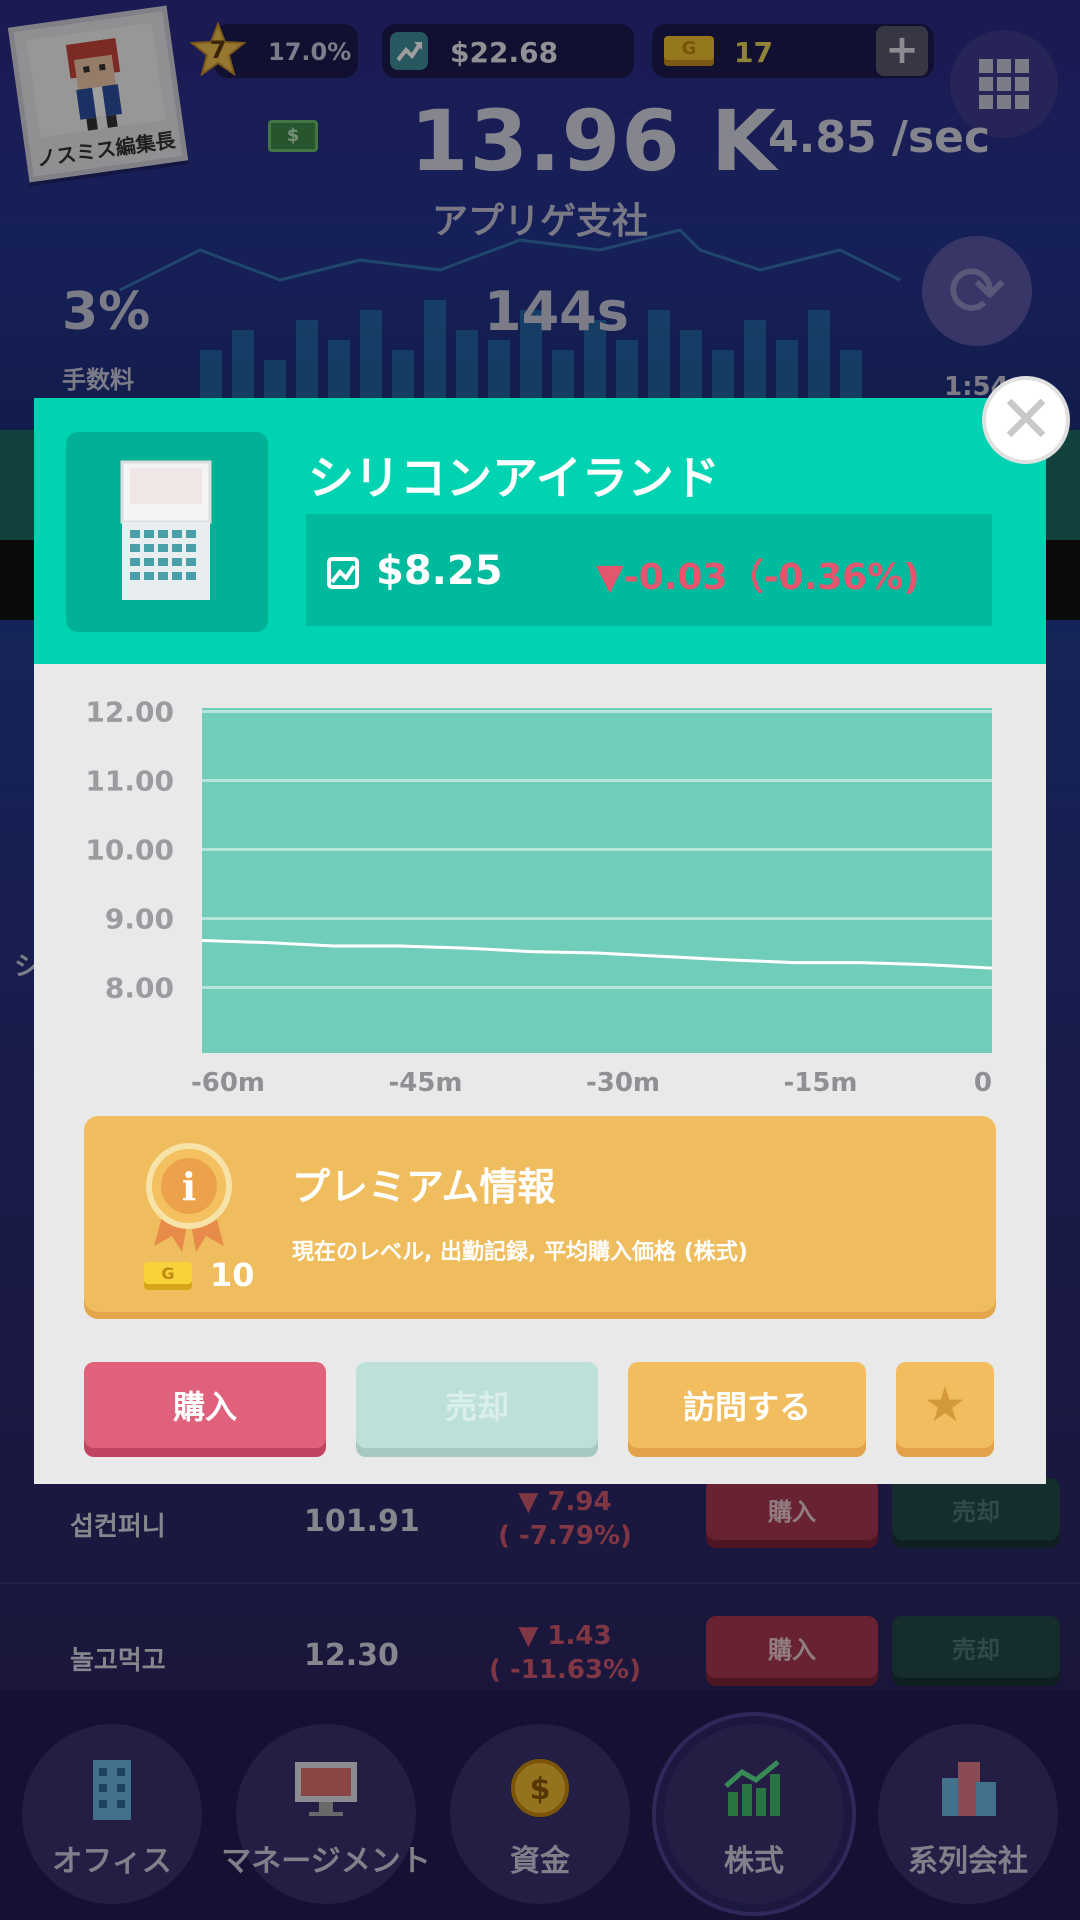 This screenshot has height=1920, width=1080. I want to click on price-box: $8.25 ▼-0.03（-0.36%), so click(649, 570).